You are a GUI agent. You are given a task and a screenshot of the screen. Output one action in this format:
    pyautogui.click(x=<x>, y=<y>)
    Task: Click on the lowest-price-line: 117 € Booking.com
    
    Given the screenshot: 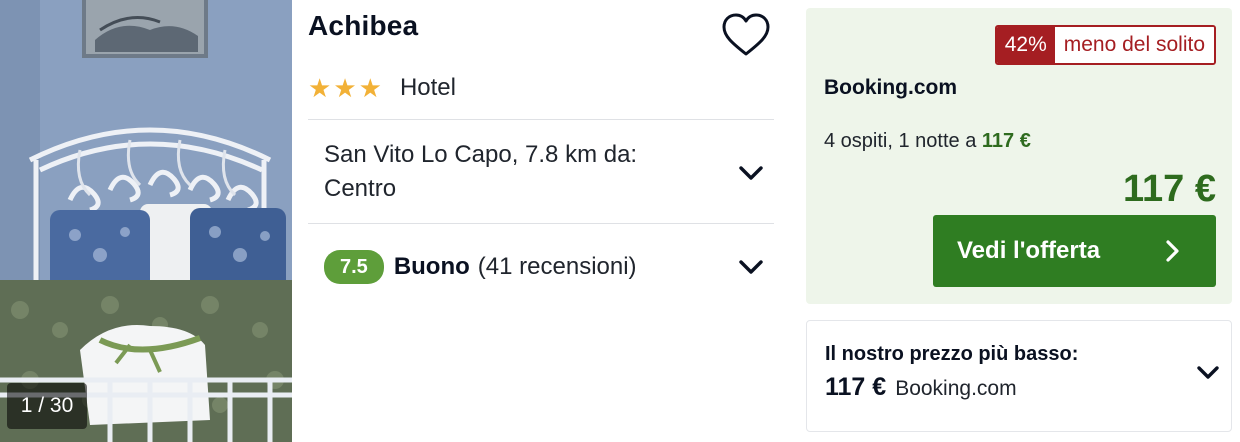 What is the action you would take?
    pyautogui.click(x=921, y=387)
    